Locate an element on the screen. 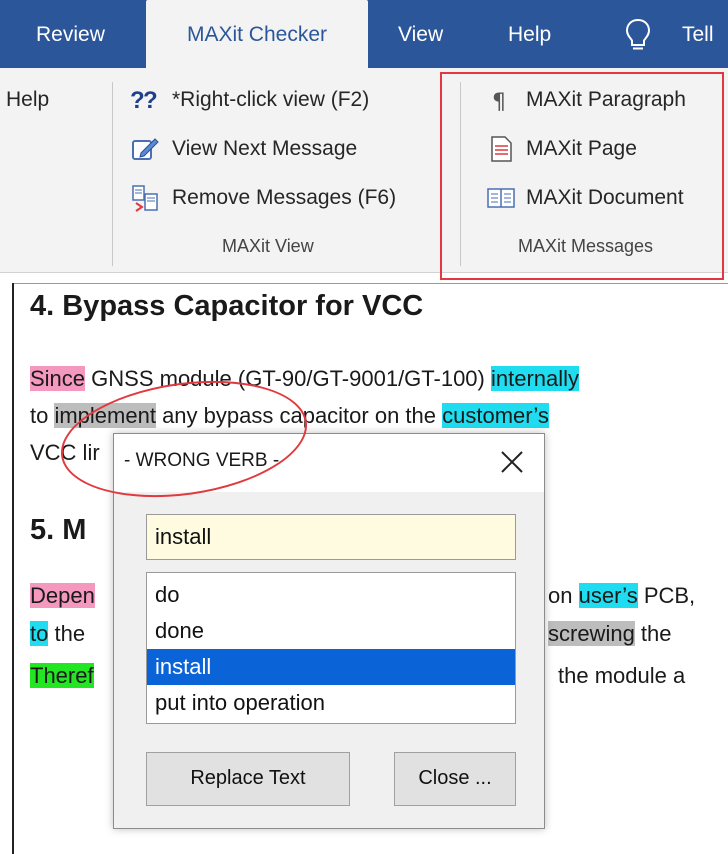  lightbulb-icon is located at coordinates (642, 34).